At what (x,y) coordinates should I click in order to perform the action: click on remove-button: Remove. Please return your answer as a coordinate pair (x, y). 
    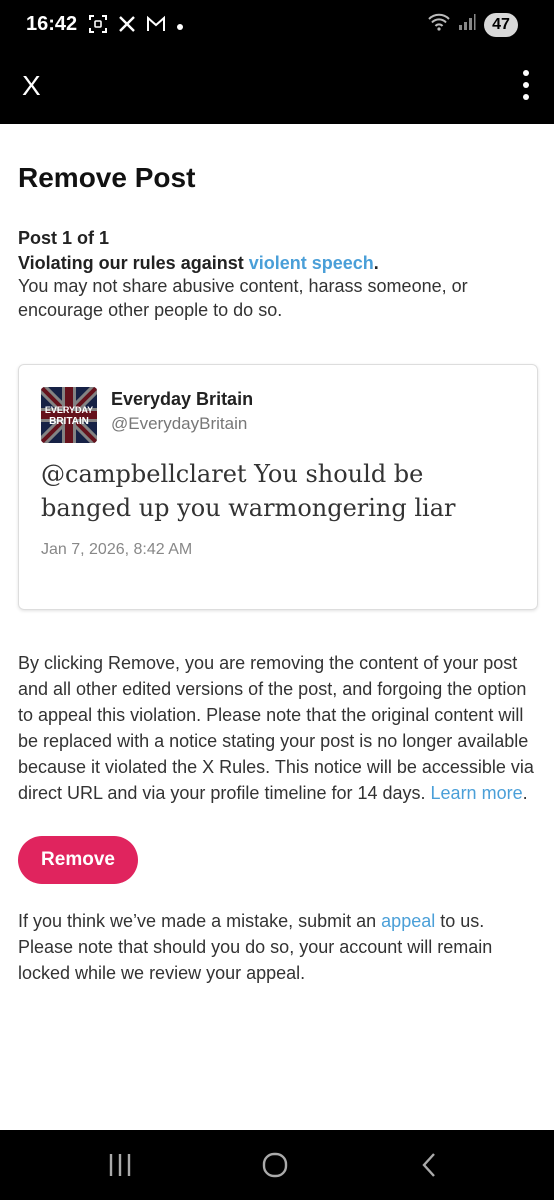
    Looking at the image, I should click on (78, 860).